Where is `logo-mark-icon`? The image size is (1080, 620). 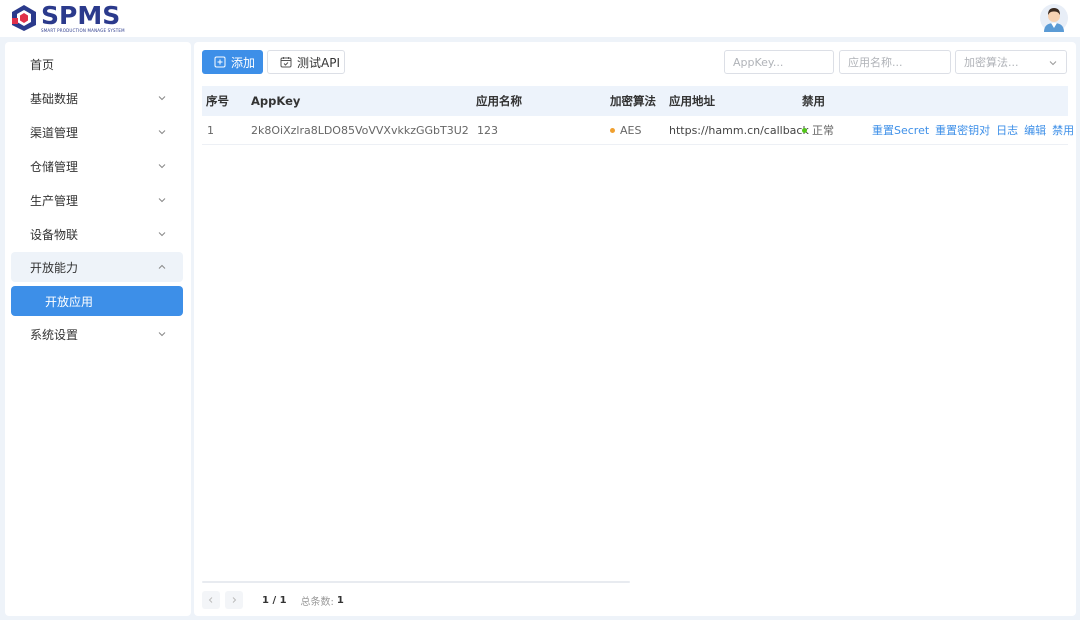 logo-mark-icon is located at coordinates (24, 18).